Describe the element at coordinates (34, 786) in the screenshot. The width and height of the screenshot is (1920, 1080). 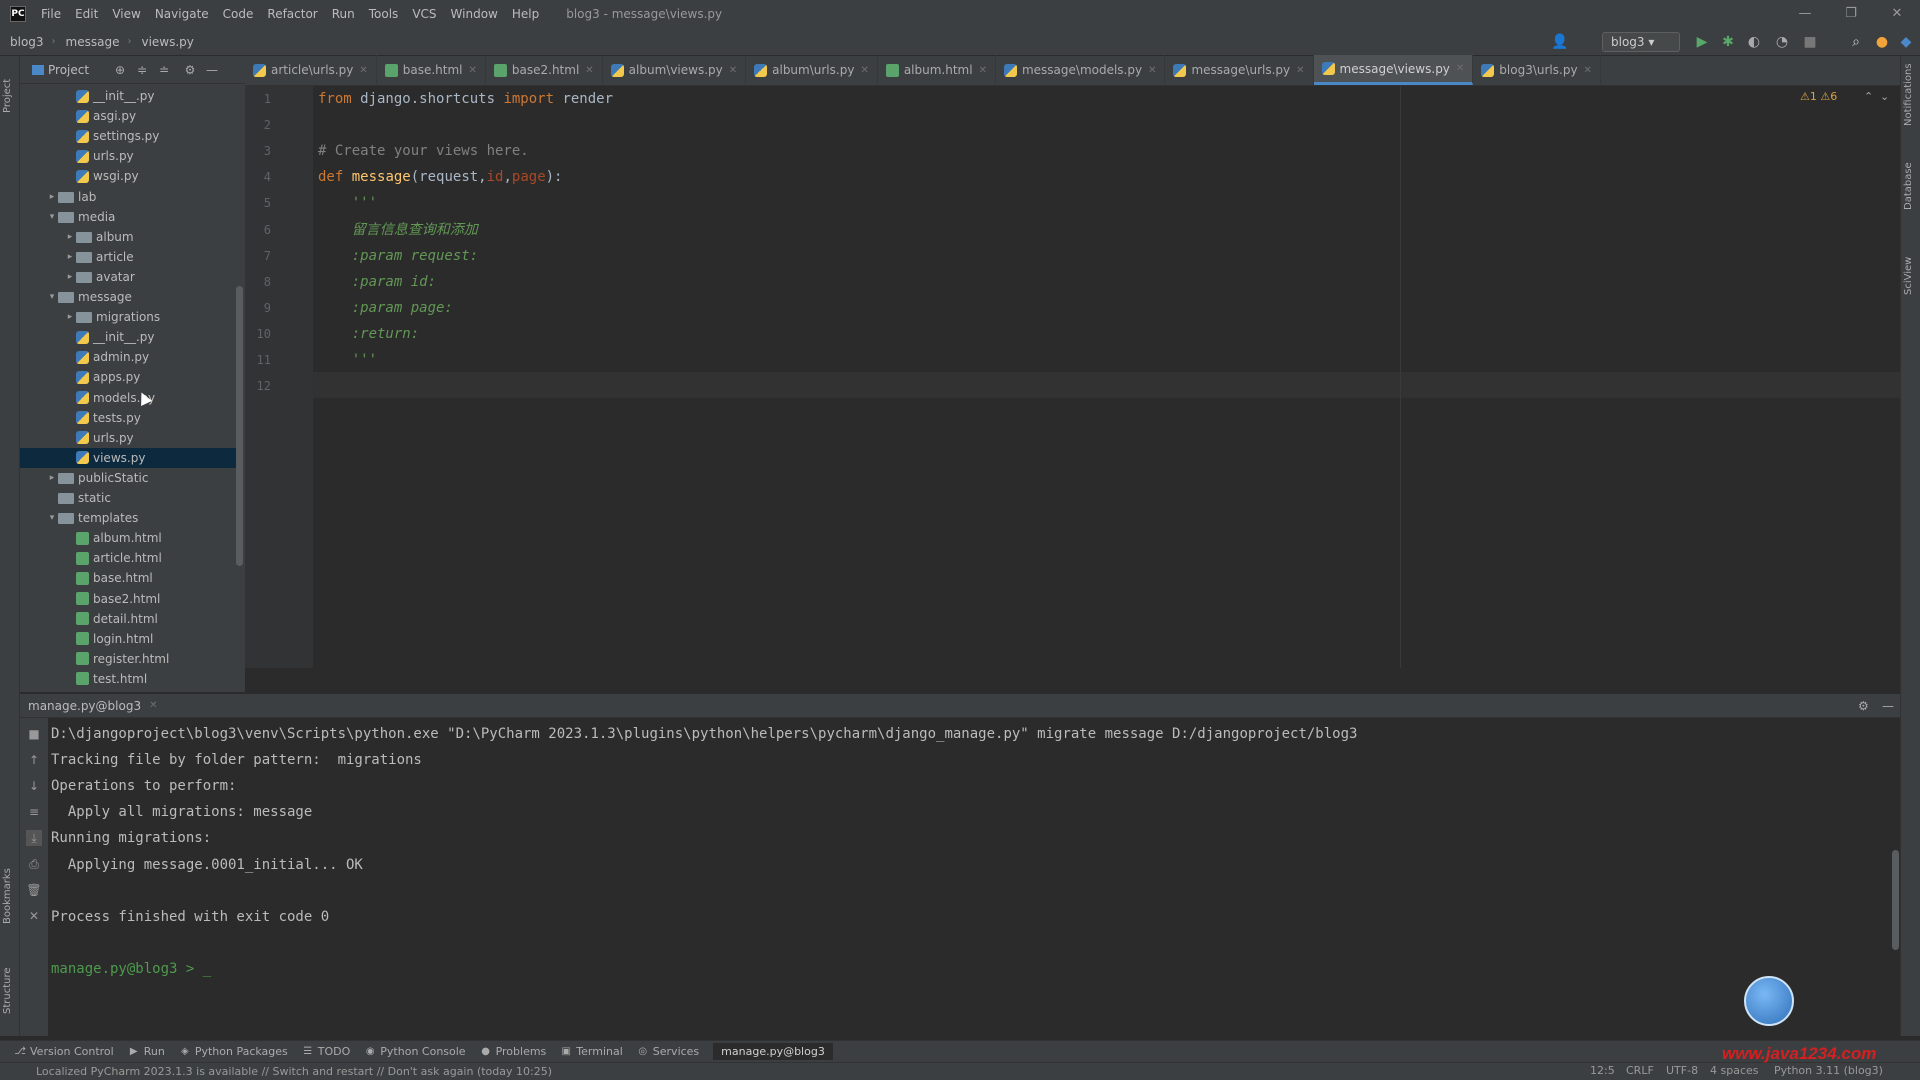
I see `arrow-down-icon: ↓` at that location.